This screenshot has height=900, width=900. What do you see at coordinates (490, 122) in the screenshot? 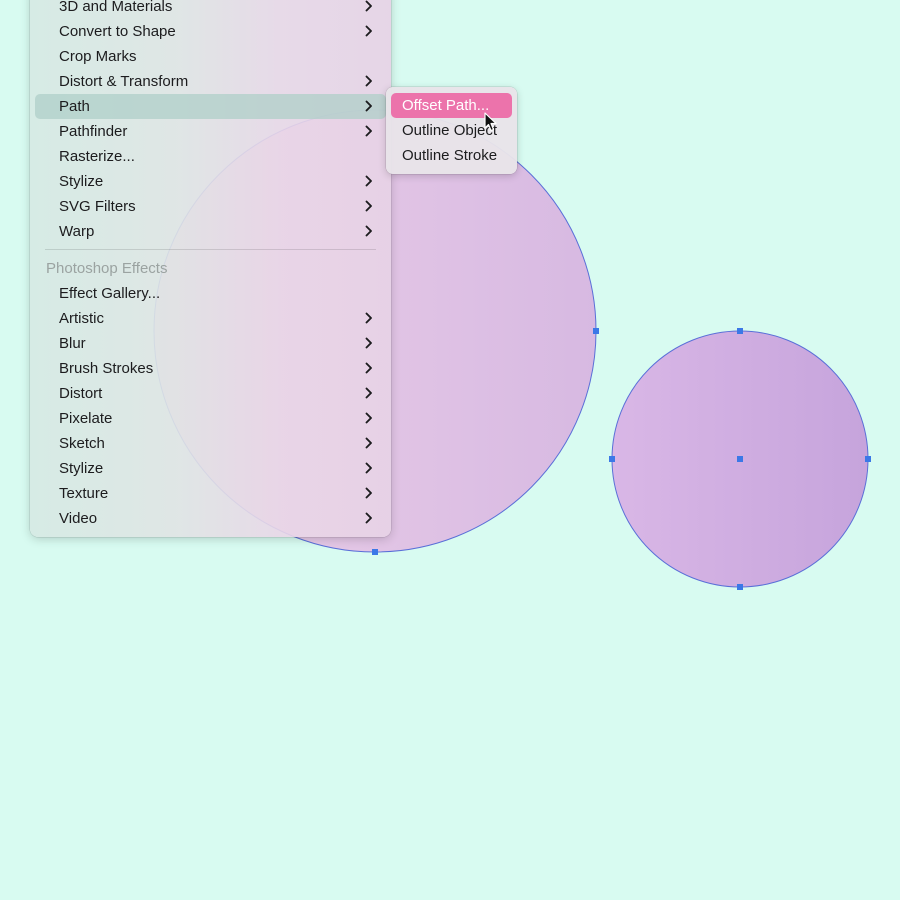
I see `arrow-pointer-icon` at bounding box center [490, 122].